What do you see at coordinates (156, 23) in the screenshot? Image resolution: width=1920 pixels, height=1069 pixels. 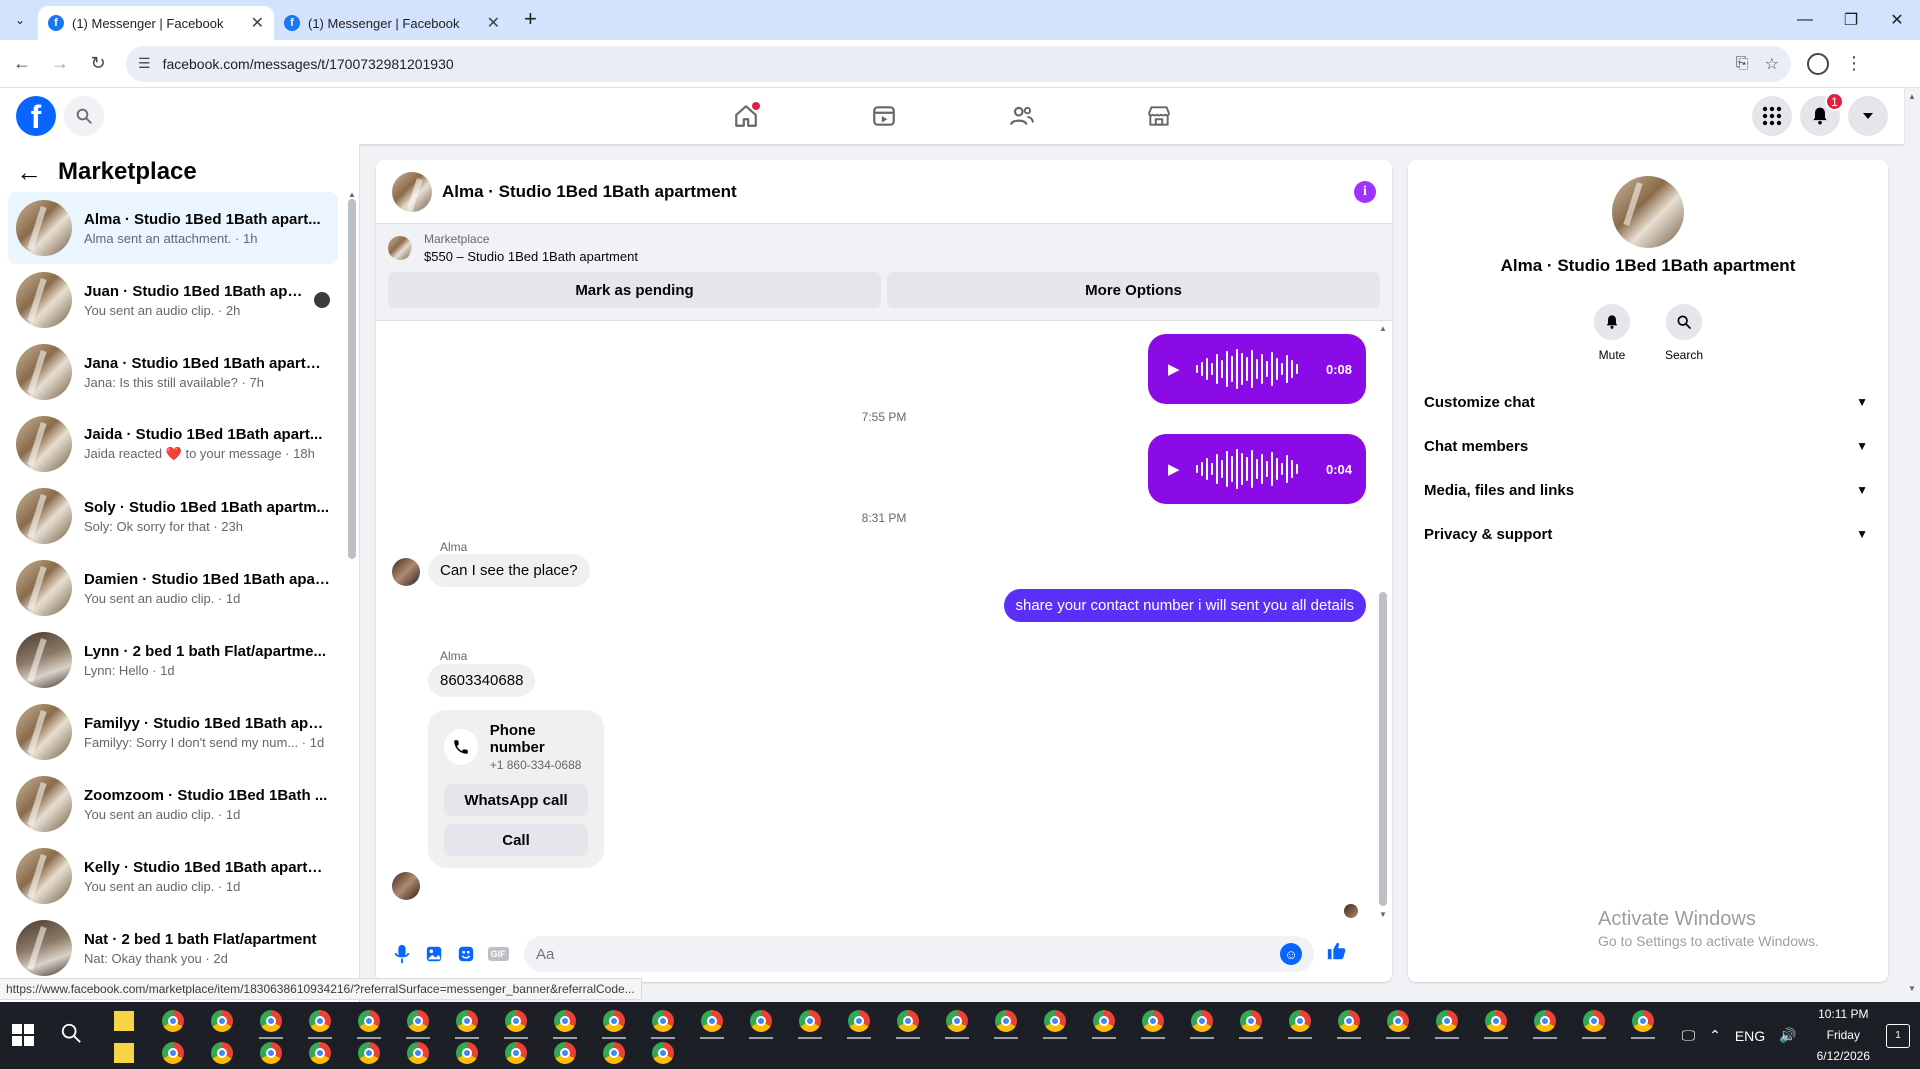 I see `browser-tab-1: f (1) Messenger | Facebook ✕` at bounding box center [156, 23].